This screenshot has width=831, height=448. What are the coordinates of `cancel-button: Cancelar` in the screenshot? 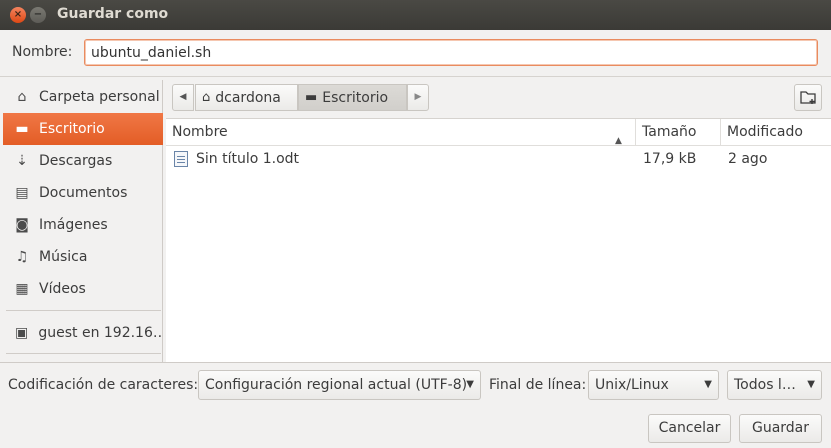 It's located at (689, 428).